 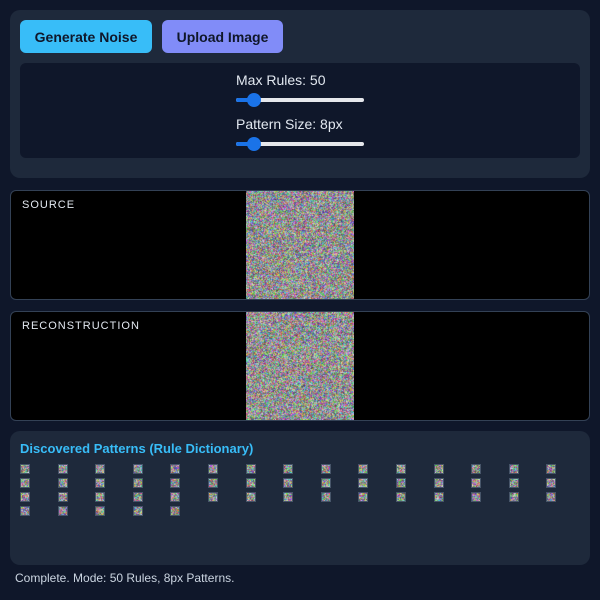 I want to click on pattern-size-label: Pattern Size: 8px, so click(x=289, y=124).